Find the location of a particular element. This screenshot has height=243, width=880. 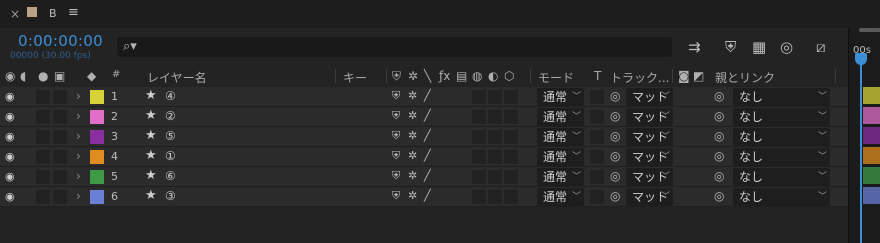

layer-name: ⑥ is located at coordinates (170, 176).